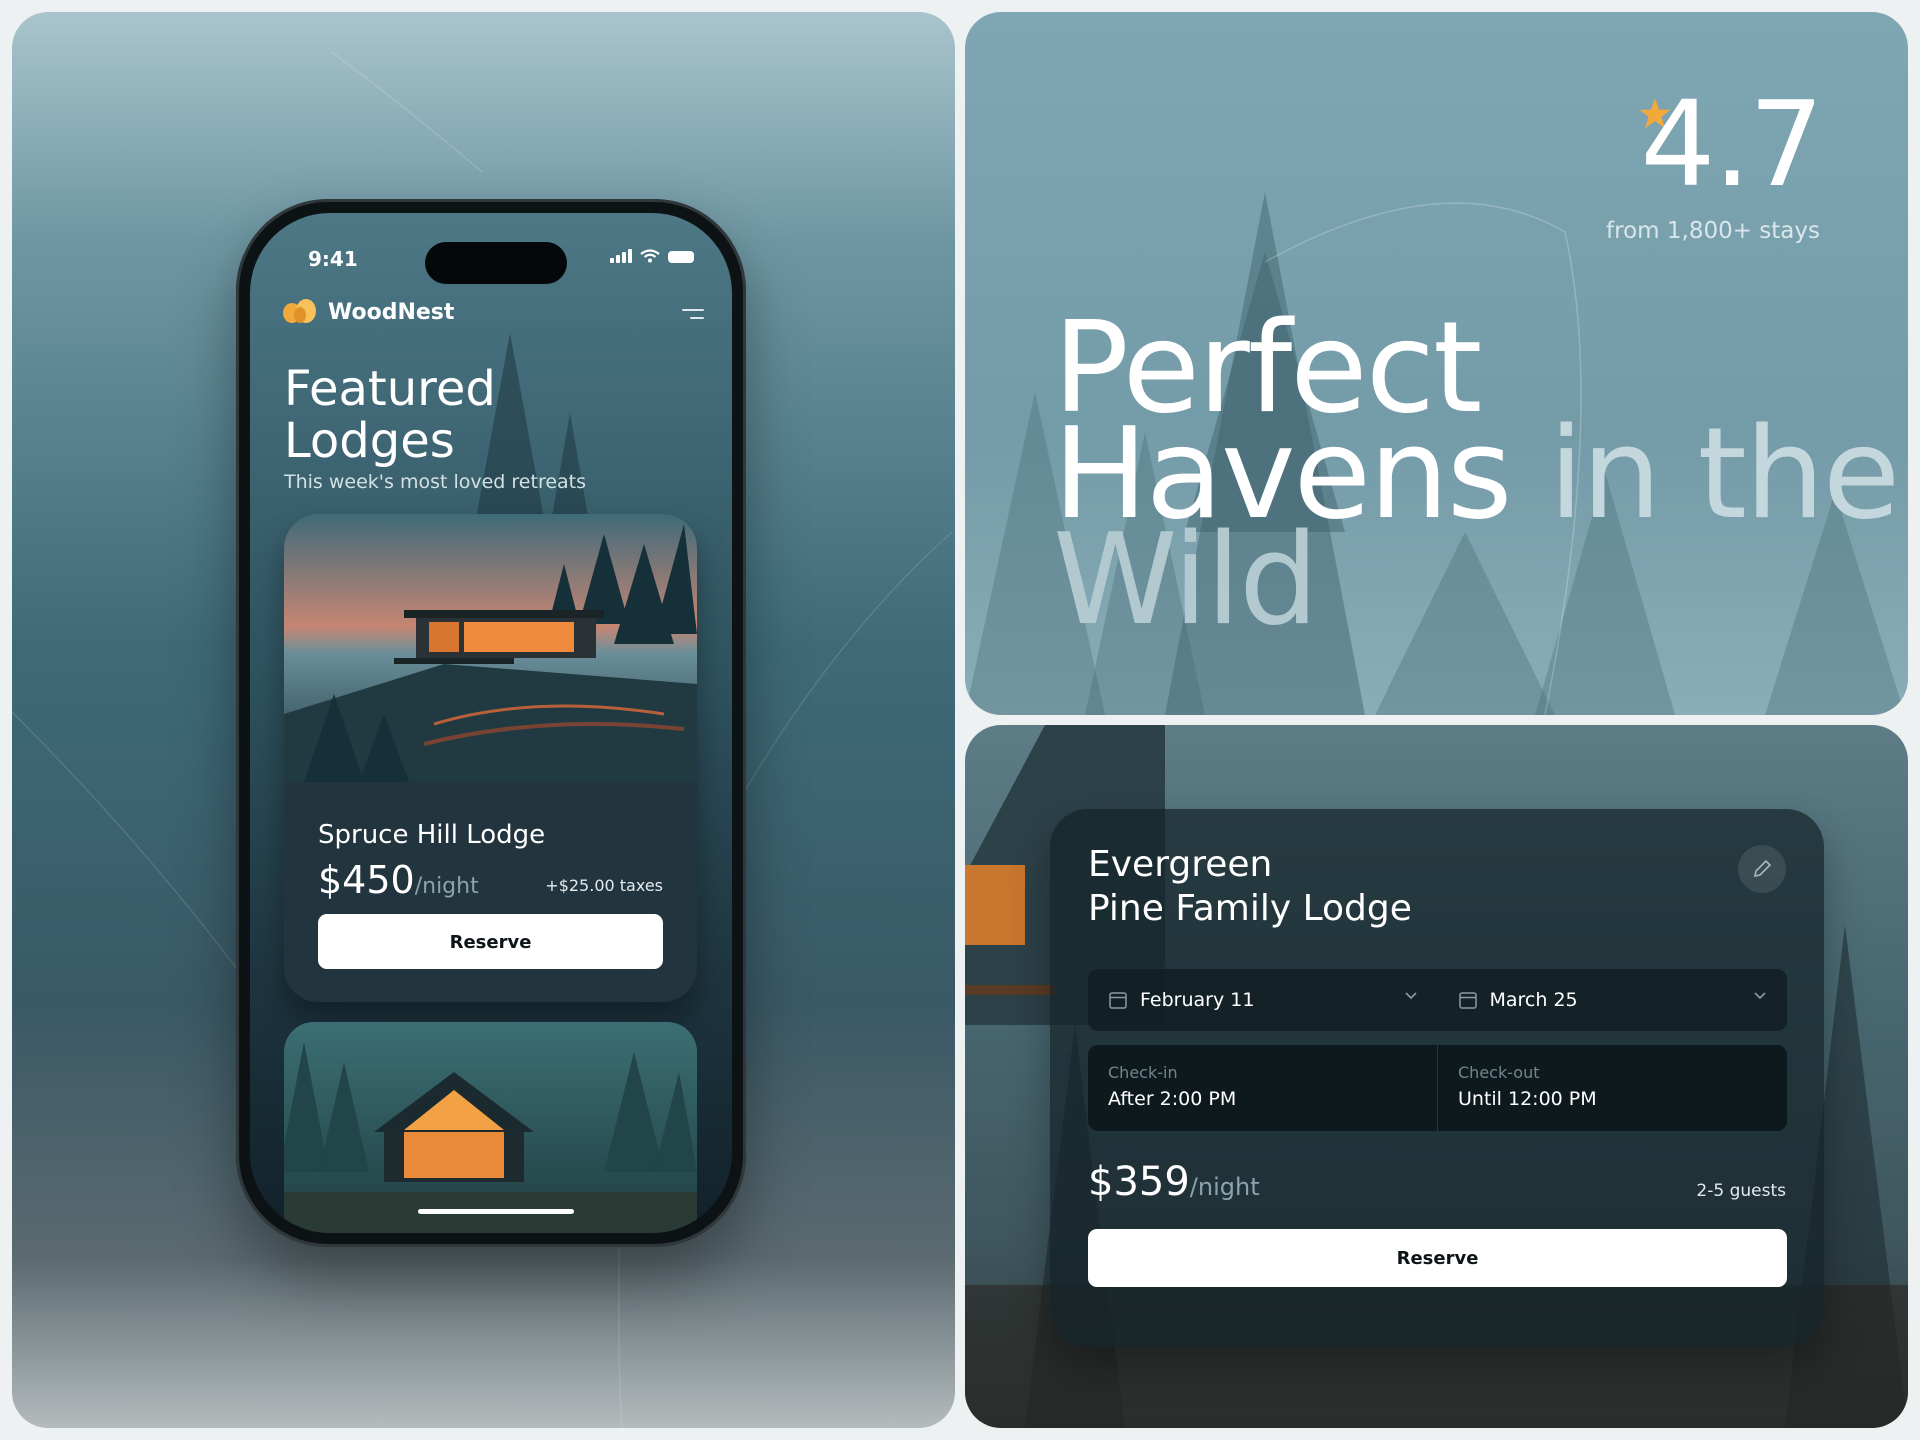 Image resolution: width=1920 pixels, height=1440 pixels. Describe the element at coordinates (490, 648) in the screenshot. I see `lodge-photo` at that location.